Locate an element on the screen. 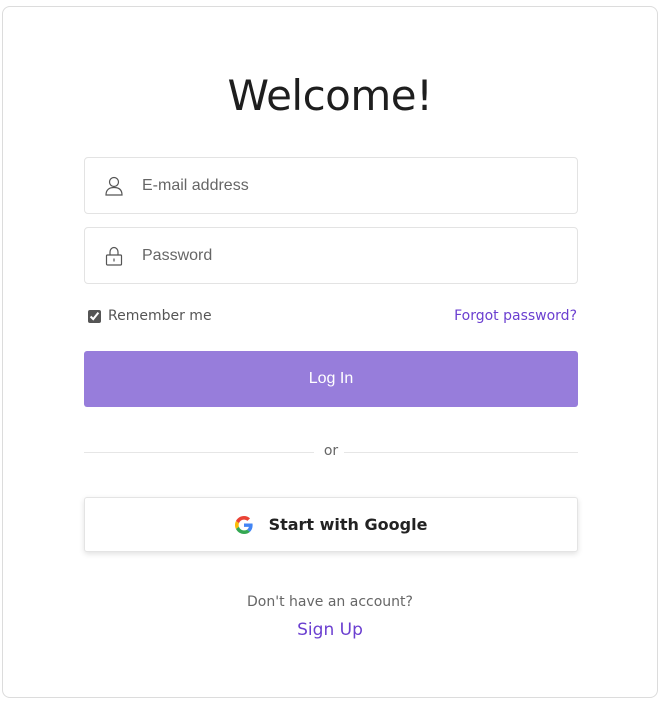  google-button-label: Start with Google is located at coordinates (348, 524).